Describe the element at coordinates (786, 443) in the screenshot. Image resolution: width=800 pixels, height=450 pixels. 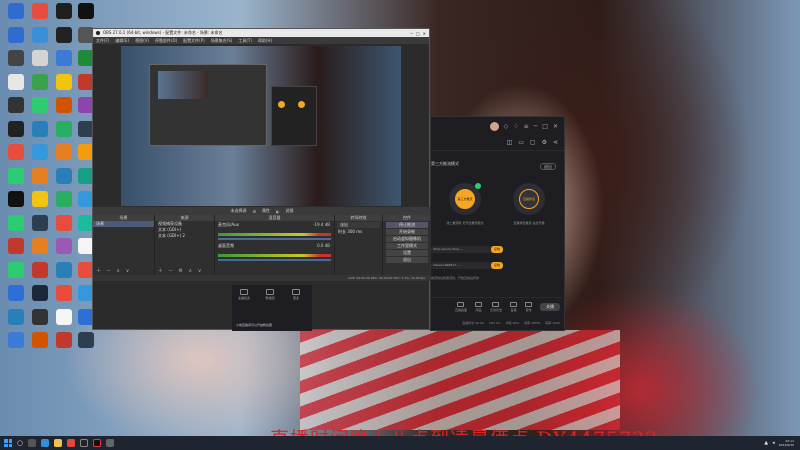
I see `clock: 22:11 2022/6/30` at that location.